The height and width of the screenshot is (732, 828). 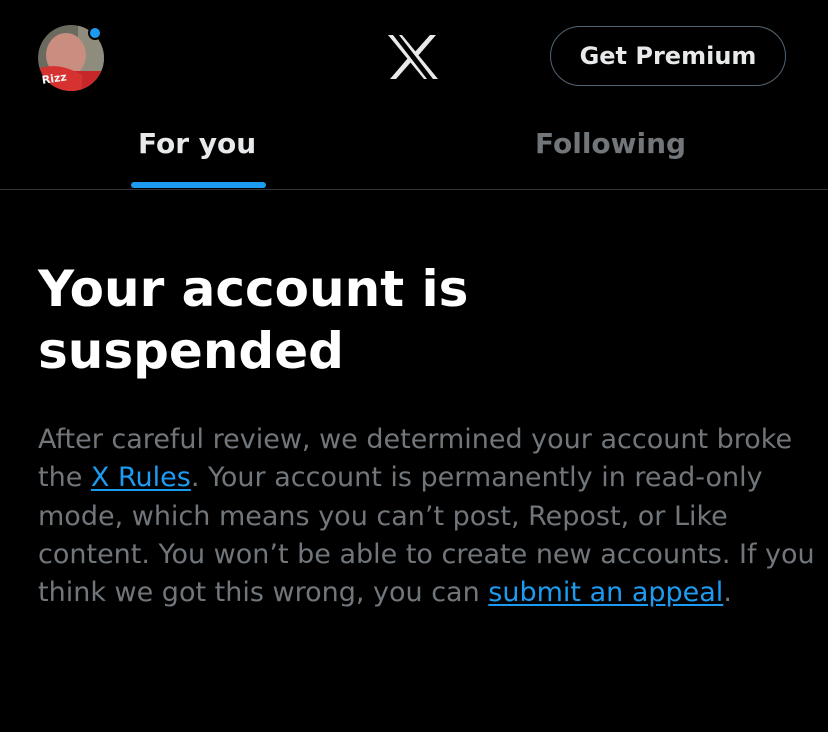 I want to click on tab-for-you: For you, so click(x=207, y=150).